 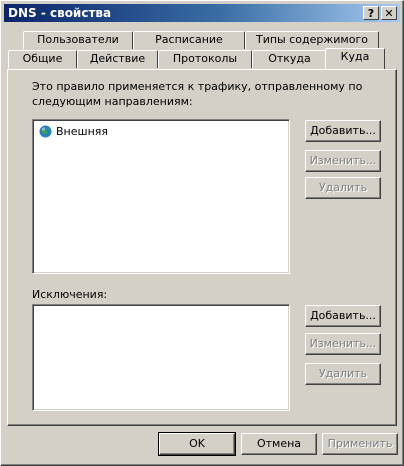 I want to click on window-title: DNS - свойства, so click(x=60, y=13).